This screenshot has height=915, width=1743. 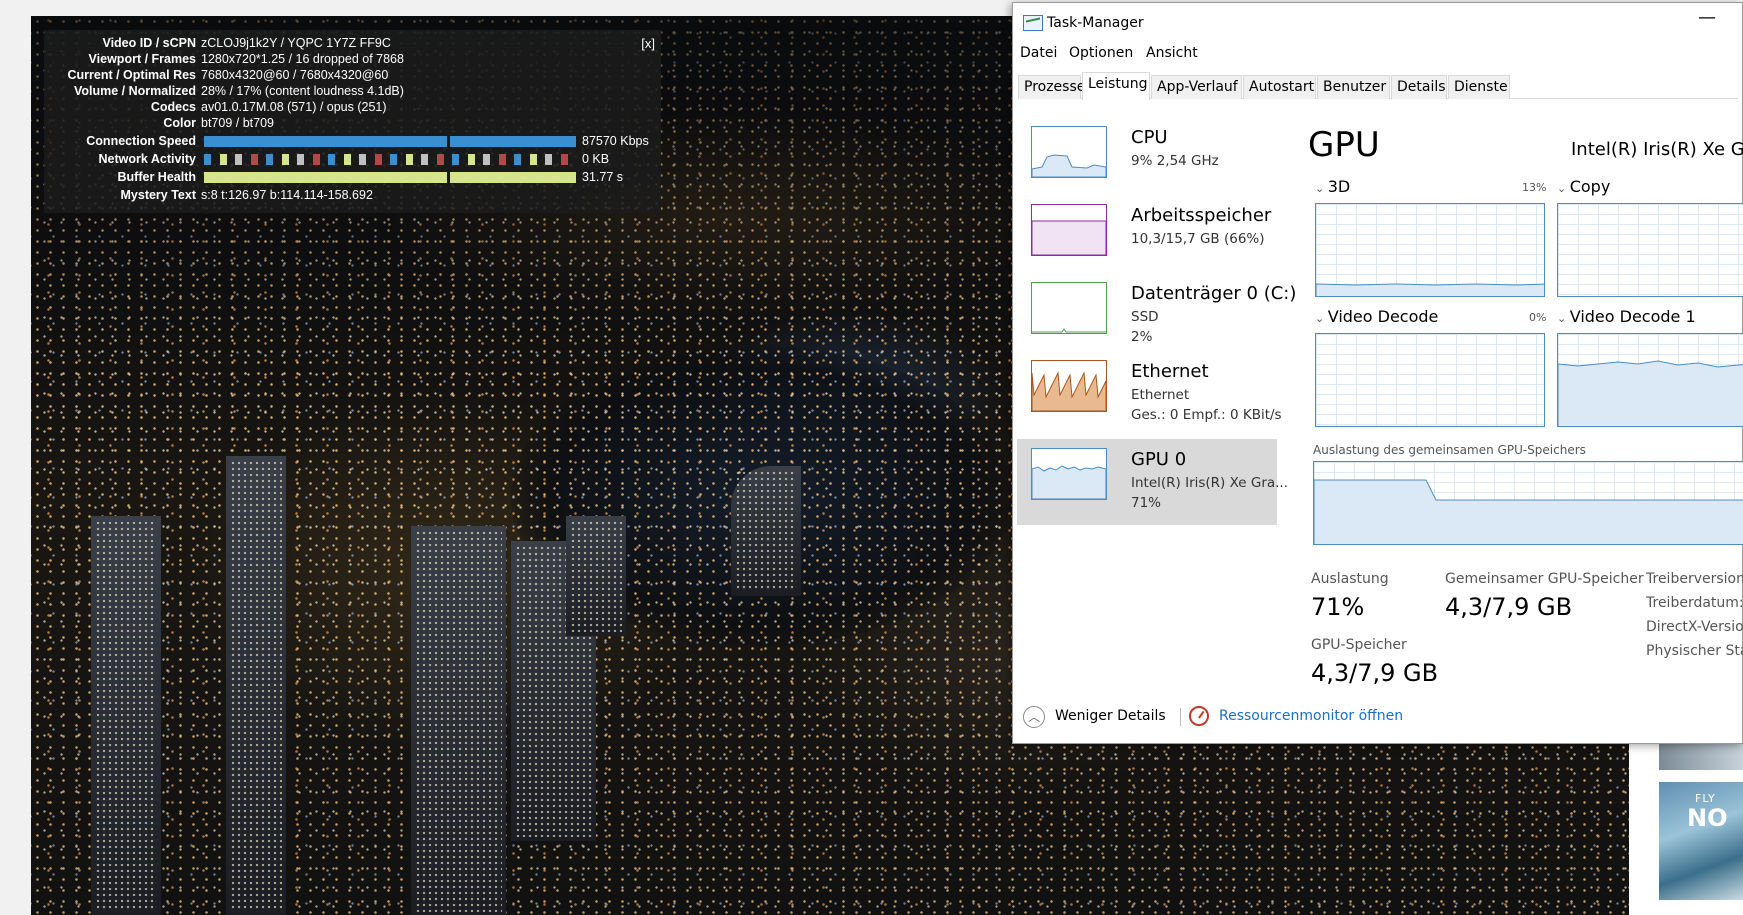 I want to click on memory-sparkline, so click(x=1069, y=230).